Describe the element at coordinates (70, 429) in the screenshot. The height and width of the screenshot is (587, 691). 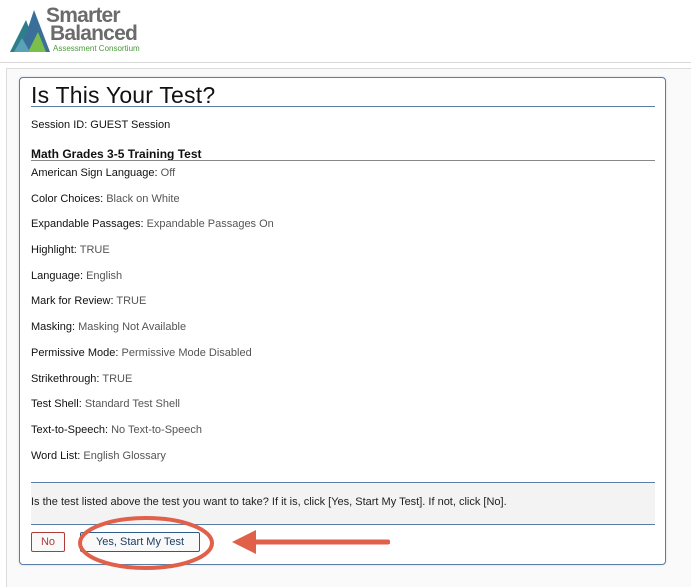
I see `setting-label: Text-to-Speech:` at that location.